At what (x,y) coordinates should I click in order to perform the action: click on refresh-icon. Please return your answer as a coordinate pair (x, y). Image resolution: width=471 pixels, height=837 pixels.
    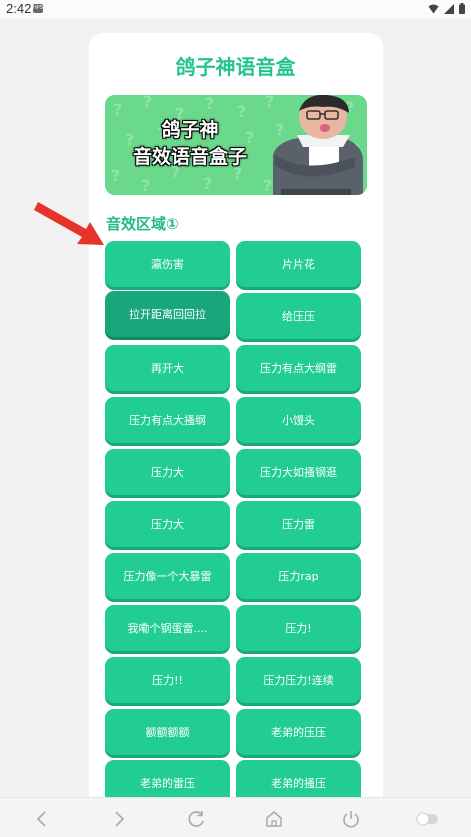
    Looking at the image, I should click on (197, 819).